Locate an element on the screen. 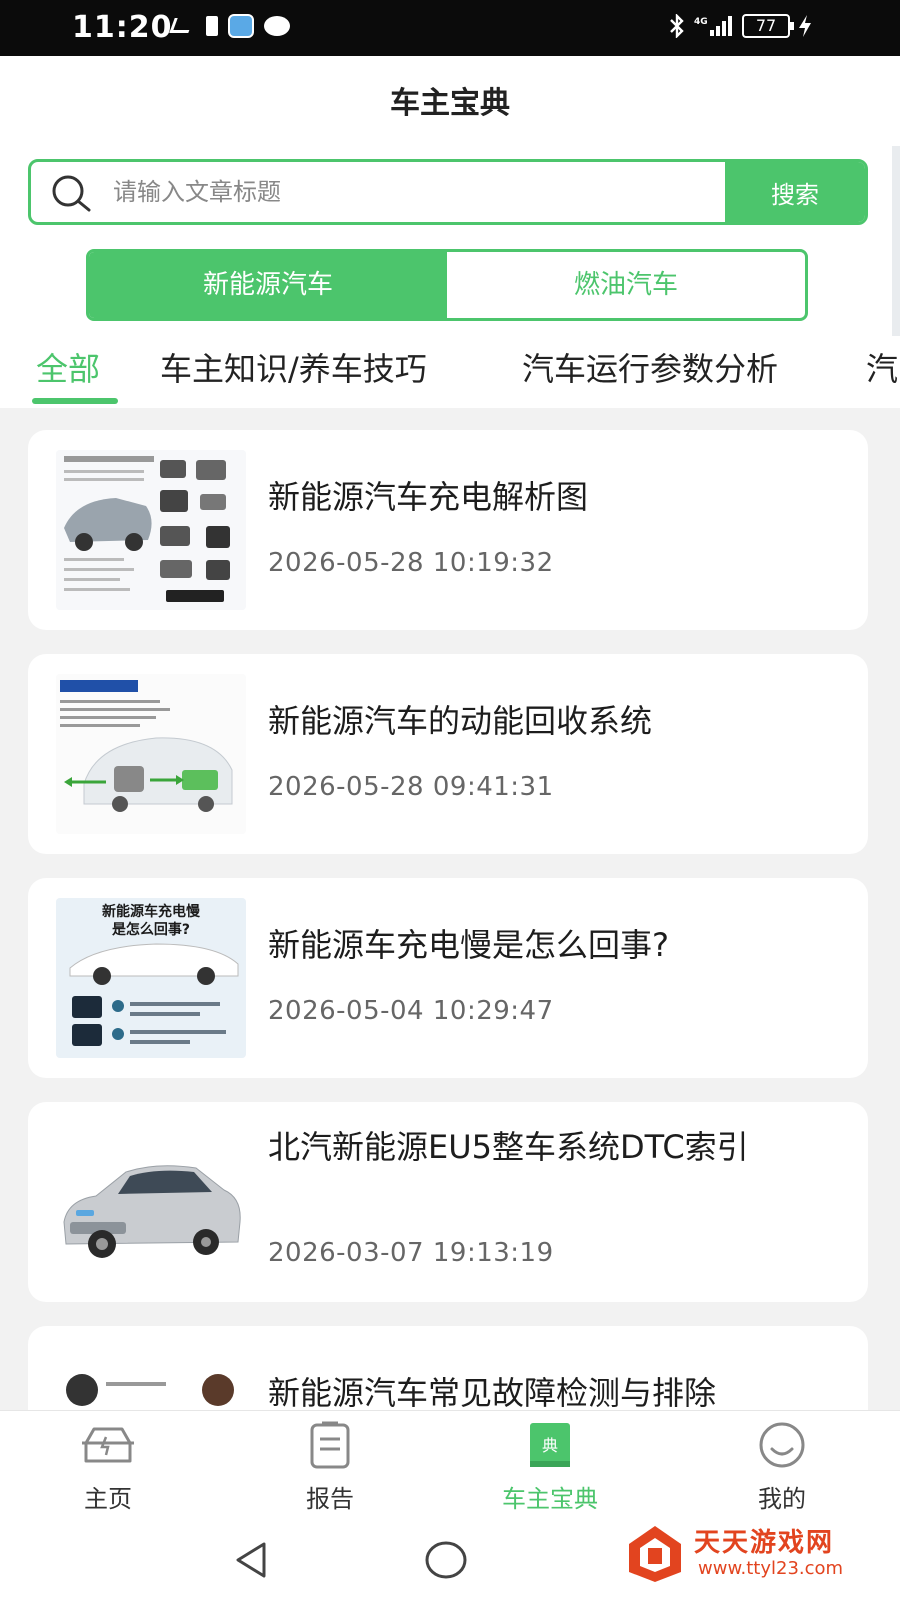 This screenshot has width=900, height=1600. search-bar: 搜索 is located at coordinates (448, 192).